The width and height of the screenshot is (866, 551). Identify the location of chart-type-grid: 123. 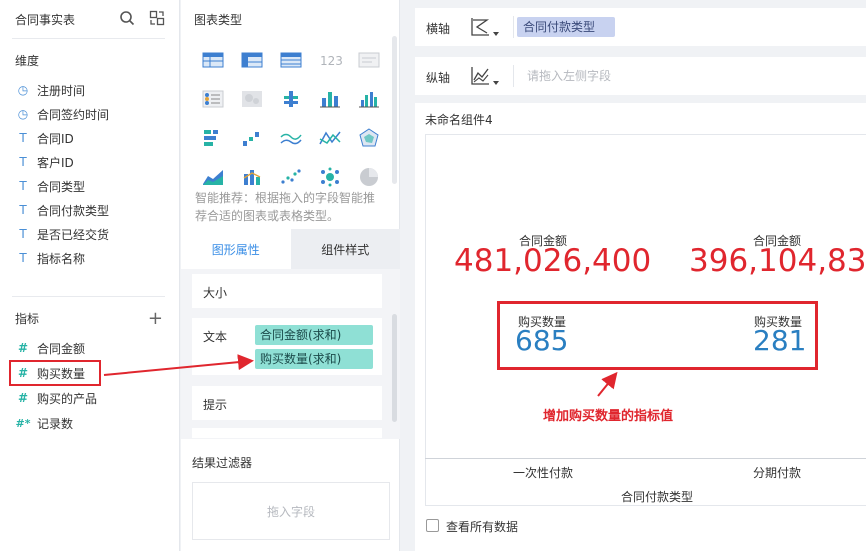
(290, 118).